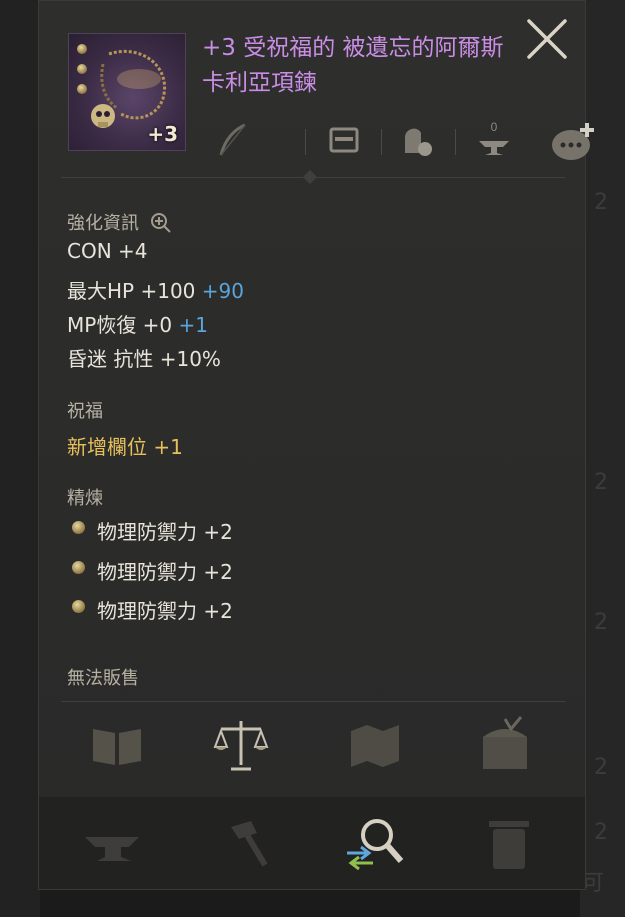 The image size is (625, 917). I want to click on map-icon, so click(375, 746).